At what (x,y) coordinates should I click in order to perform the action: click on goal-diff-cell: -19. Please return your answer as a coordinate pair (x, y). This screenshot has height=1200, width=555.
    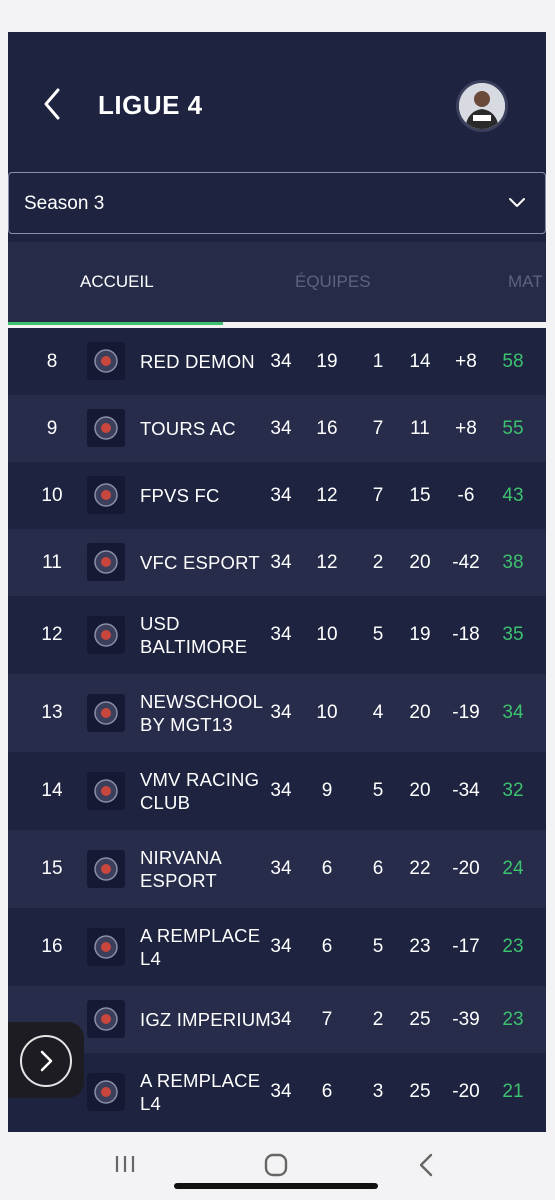
    Looking at the image, I should click on (466, 712).